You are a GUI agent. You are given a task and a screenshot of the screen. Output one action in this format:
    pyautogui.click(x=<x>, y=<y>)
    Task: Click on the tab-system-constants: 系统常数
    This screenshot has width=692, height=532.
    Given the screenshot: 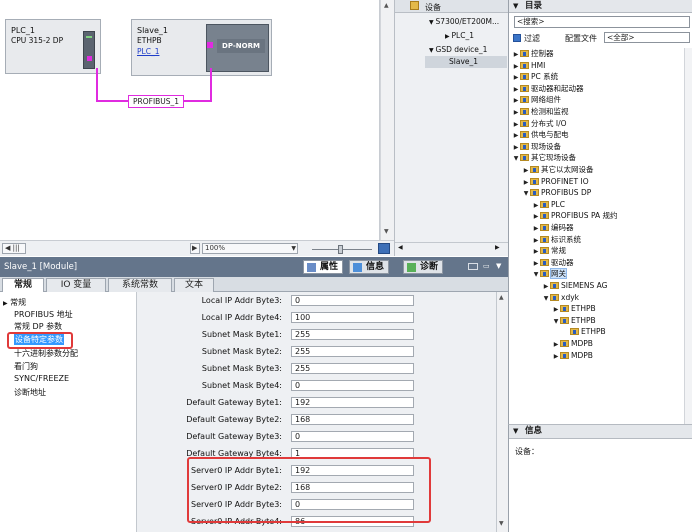 What is the action you would take?
    pyautogui.click(x=140, y=285)
    